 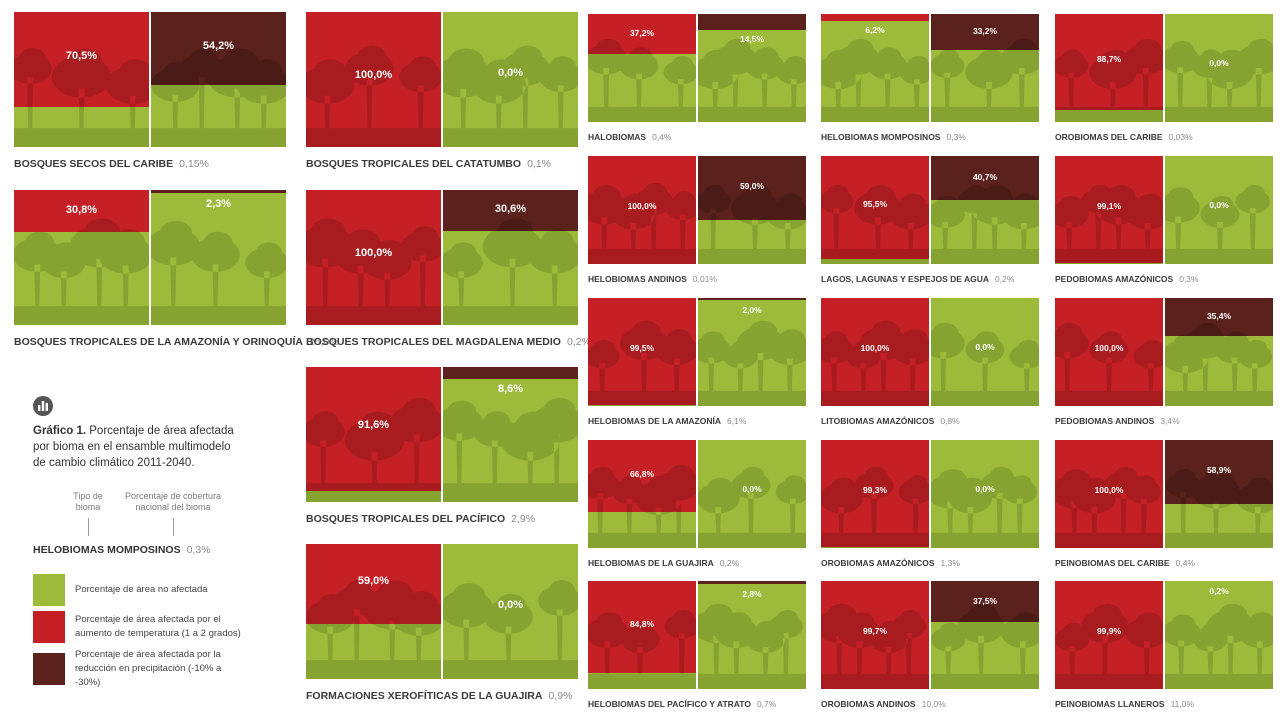 I want to click on precipitation-bar: 37,5%, so click(x=985, y=635).